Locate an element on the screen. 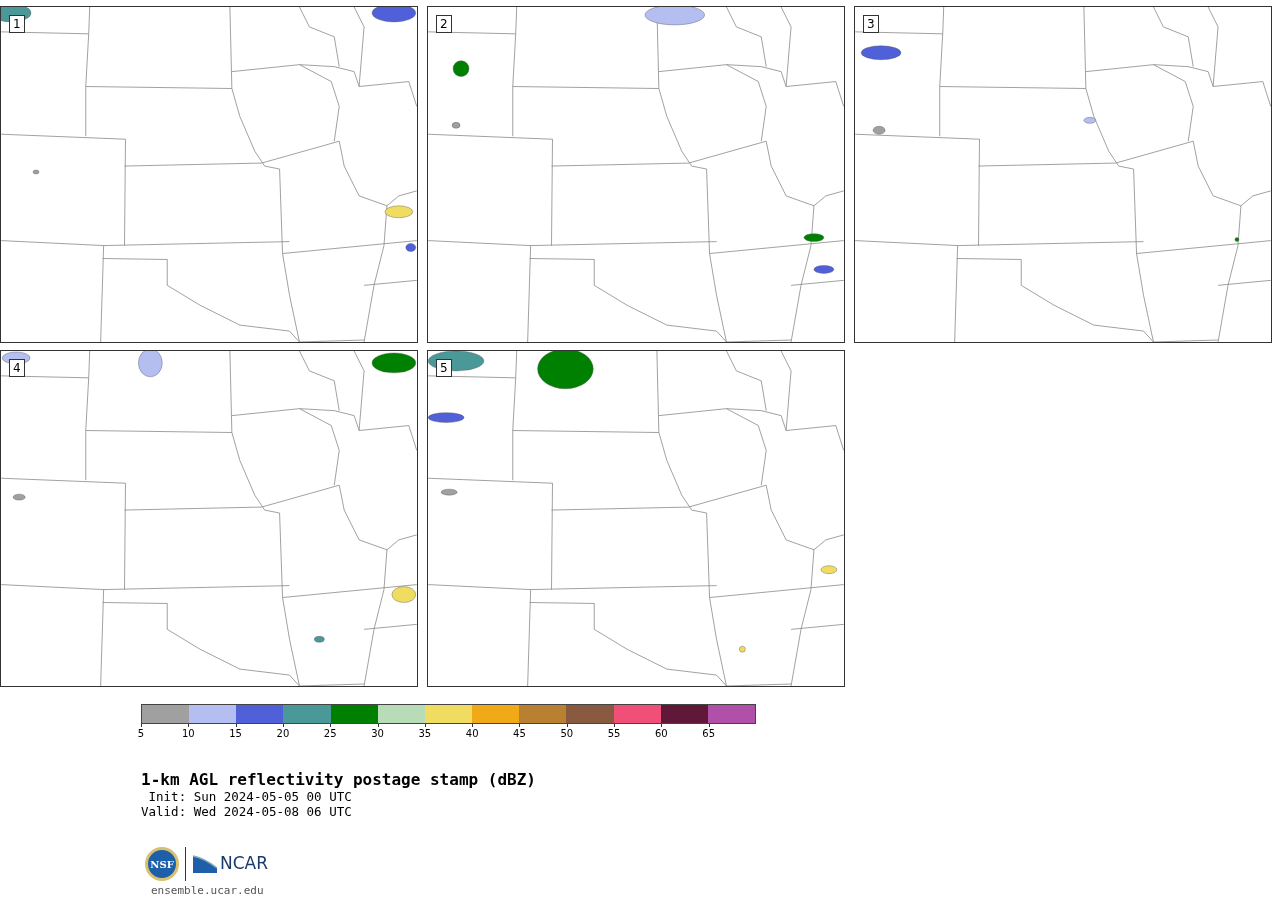 Image resolution: width=1280 pixels, height=901 pixels. ncar-logo-icon is located at coordinates (205, 864).